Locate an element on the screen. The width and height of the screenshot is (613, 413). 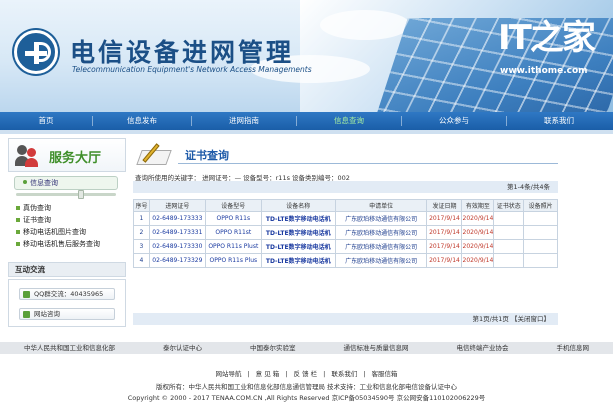
partner-link: 电信终端产业协会 is located at coordinates (483, 348).